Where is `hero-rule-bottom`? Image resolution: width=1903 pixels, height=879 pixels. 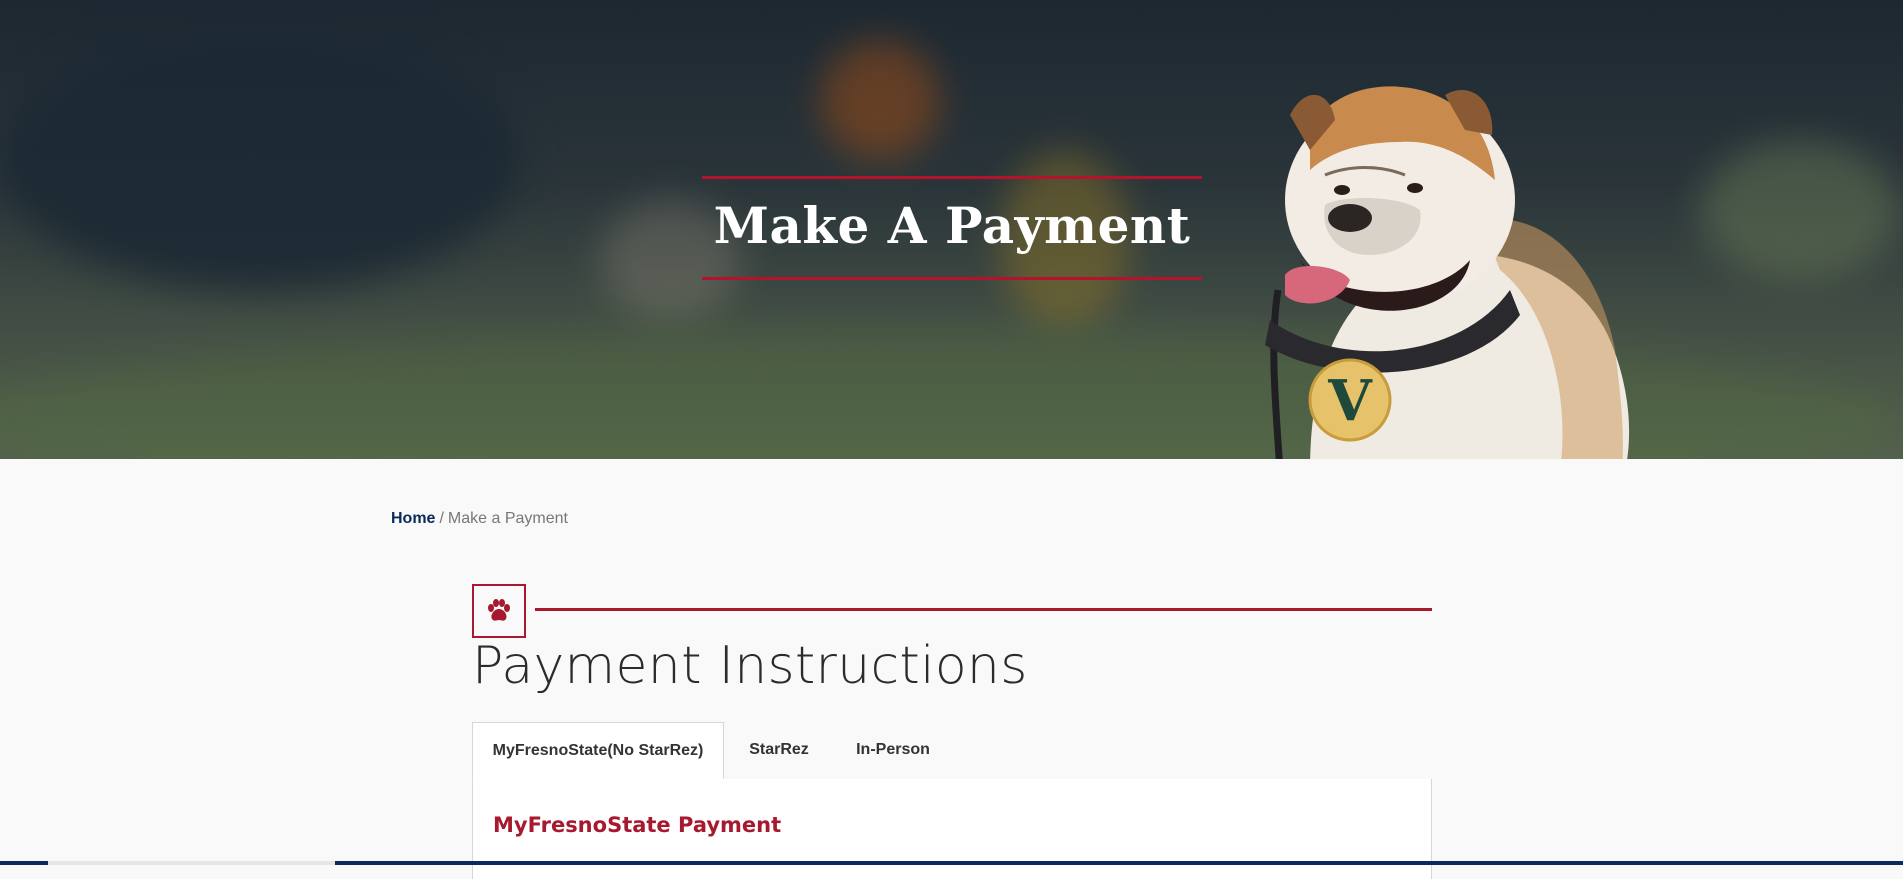
hero-rule-bottom is located at coordinates (952, 278).